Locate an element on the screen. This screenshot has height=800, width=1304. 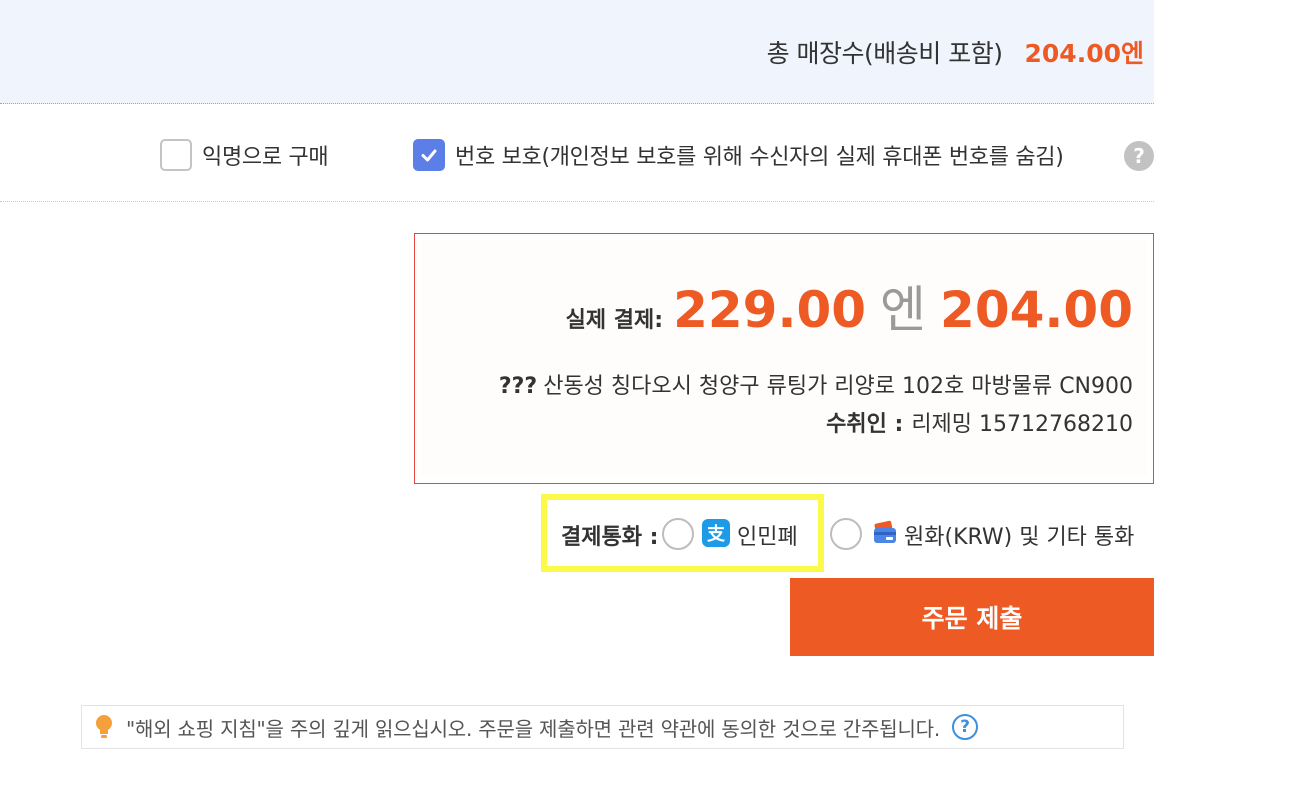
number-protection-checkbox is located at coordinates (429, 155).